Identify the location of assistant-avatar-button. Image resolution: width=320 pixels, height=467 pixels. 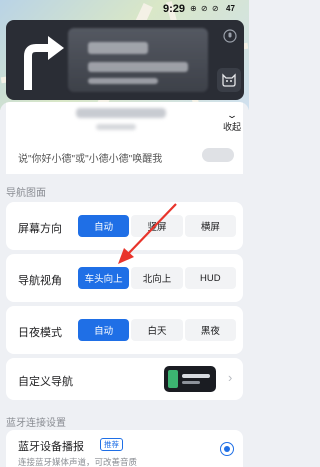
(229, 80).